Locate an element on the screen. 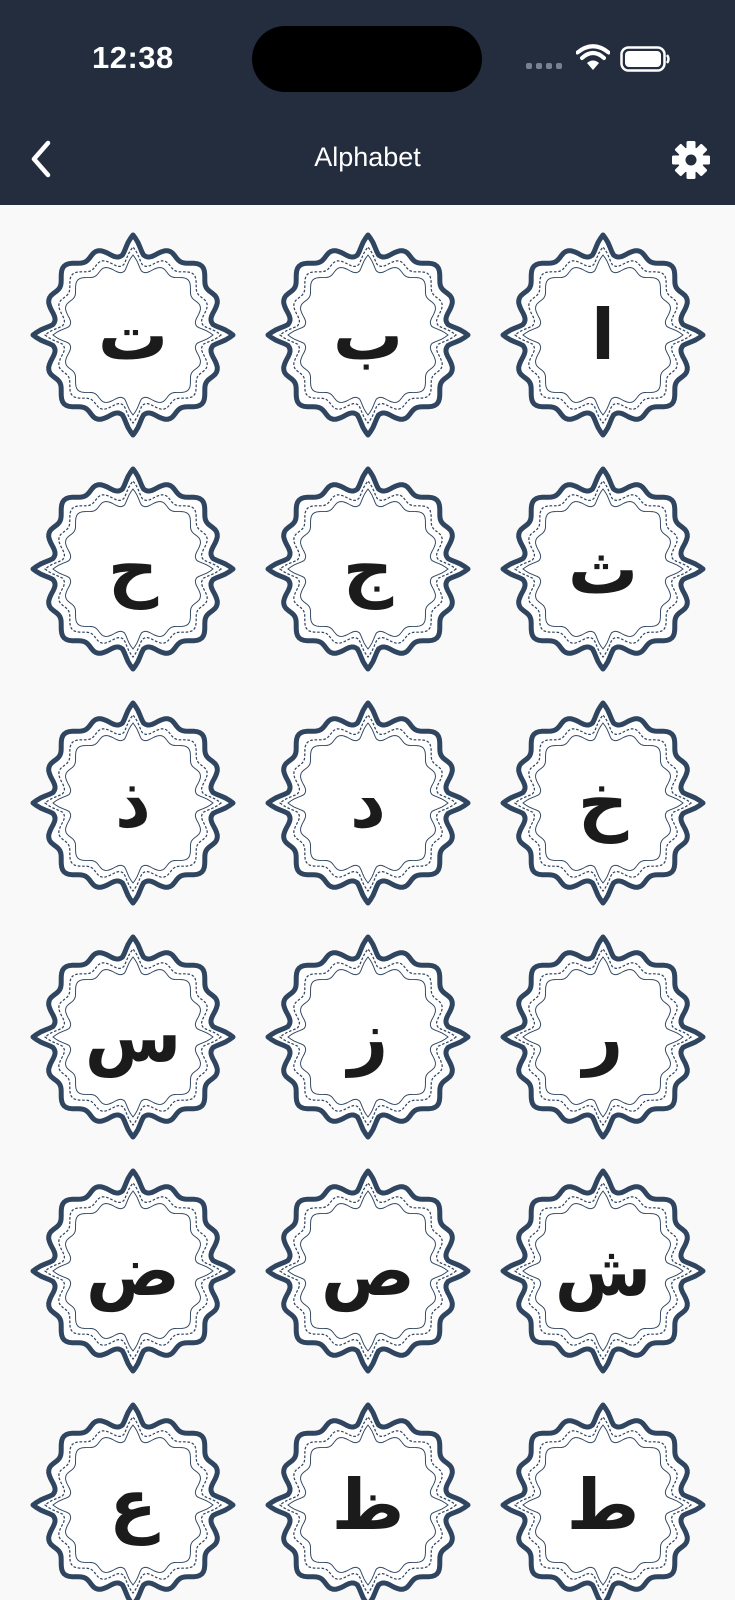  letter-tile: د is located at coordinates (368, 803).